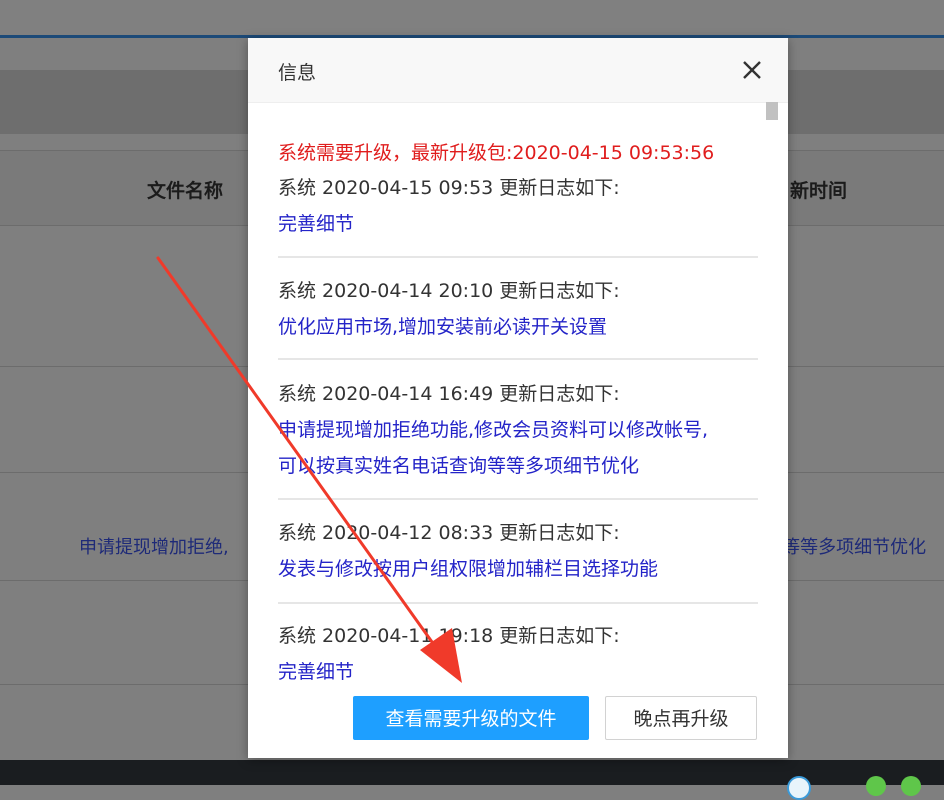  I want to click on changelog-entry: 系统 2020-04-15 09:53 更新日志如下: 完善细节, so click(518, 206).